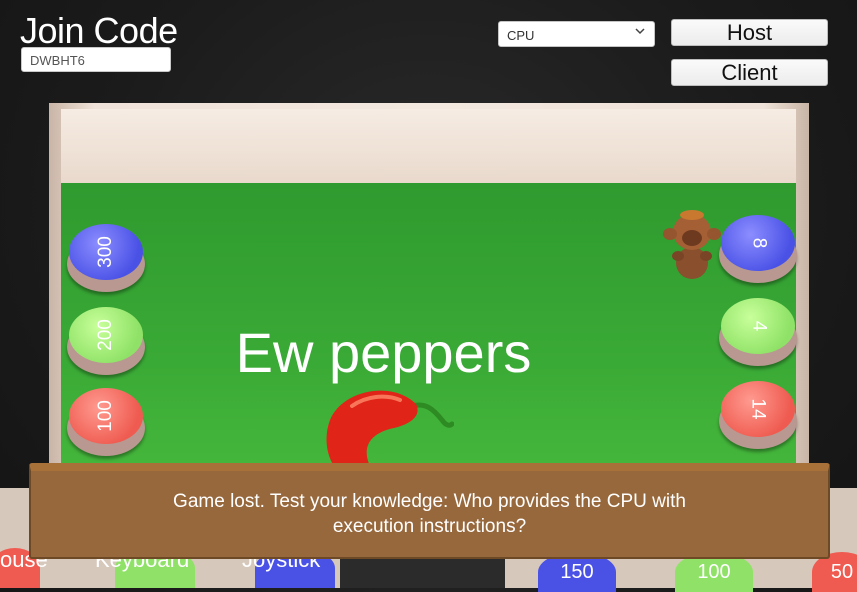 This screenshot has height=592, width=857. I want to click on answer-pad: 8, so click(758, 250).